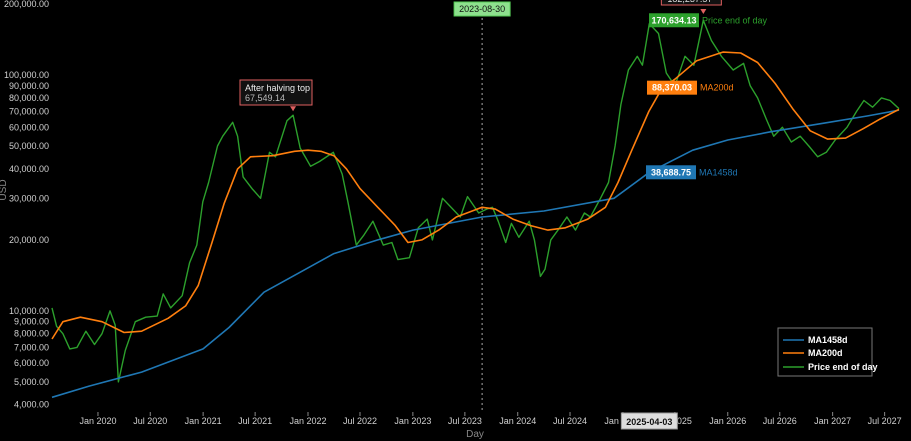 This screenshot has height=441, width=911. What do you see at coordinates (150, 421) in the screenshot?
I see `x-tick-label: Jul 2020` at bounding box center [150, 421].